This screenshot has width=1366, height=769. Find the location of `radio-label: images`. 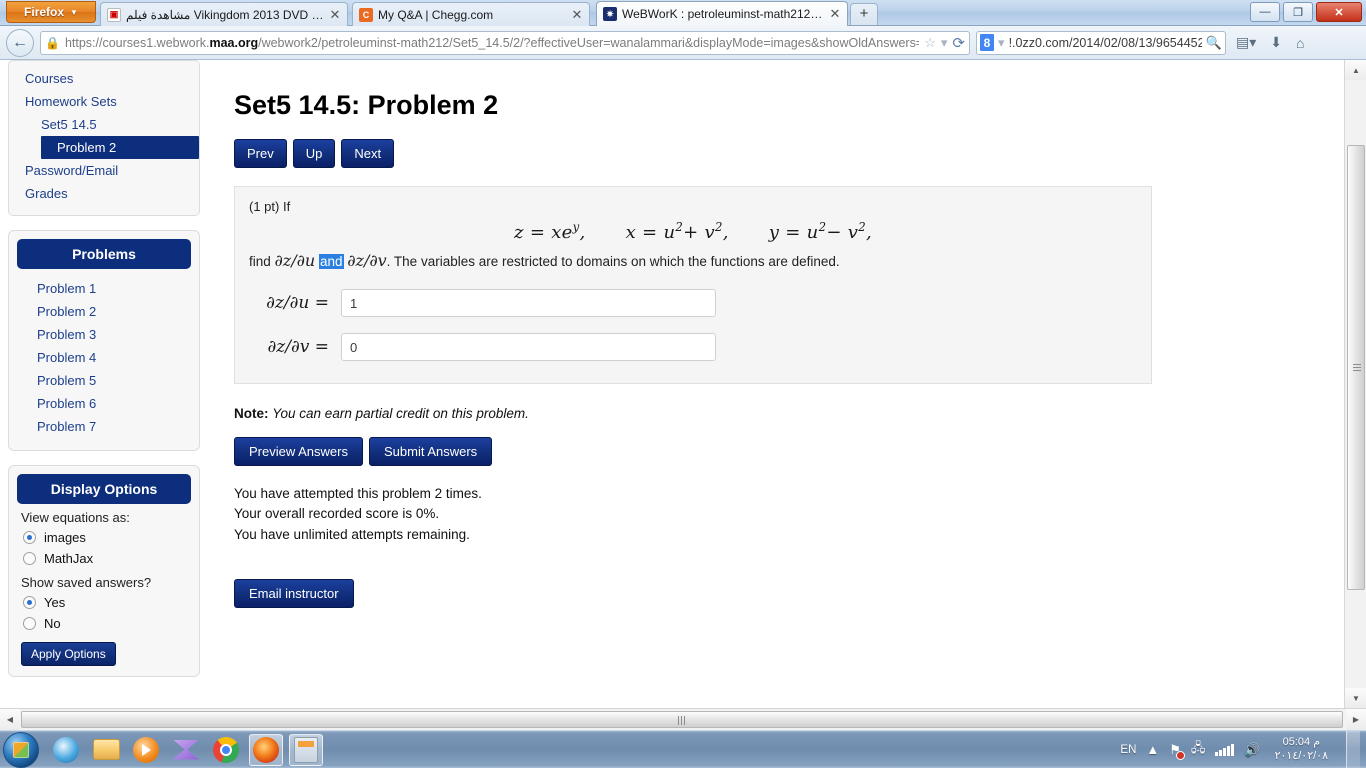

radio-label: images is located at coordinates (65, 537).